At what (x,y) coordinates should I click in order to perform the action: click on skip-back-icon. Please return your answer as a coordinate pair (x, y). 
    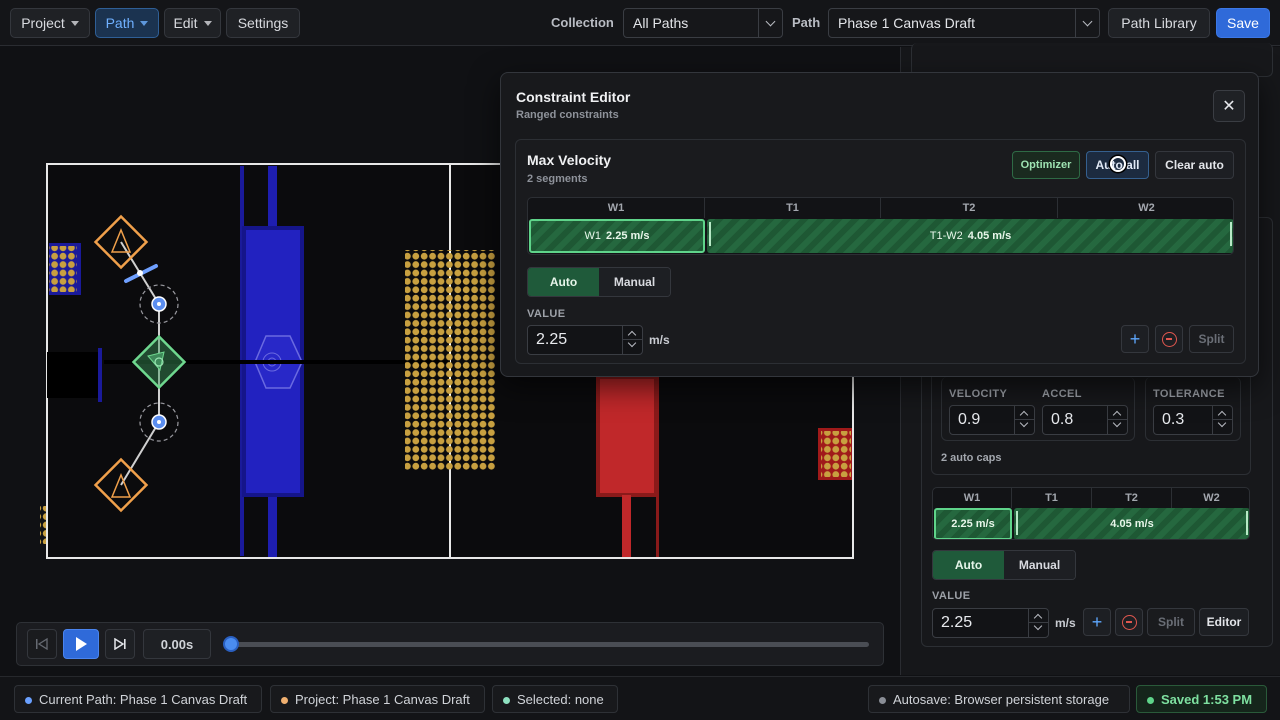
    Looking at the image, I should click on (42, 644).